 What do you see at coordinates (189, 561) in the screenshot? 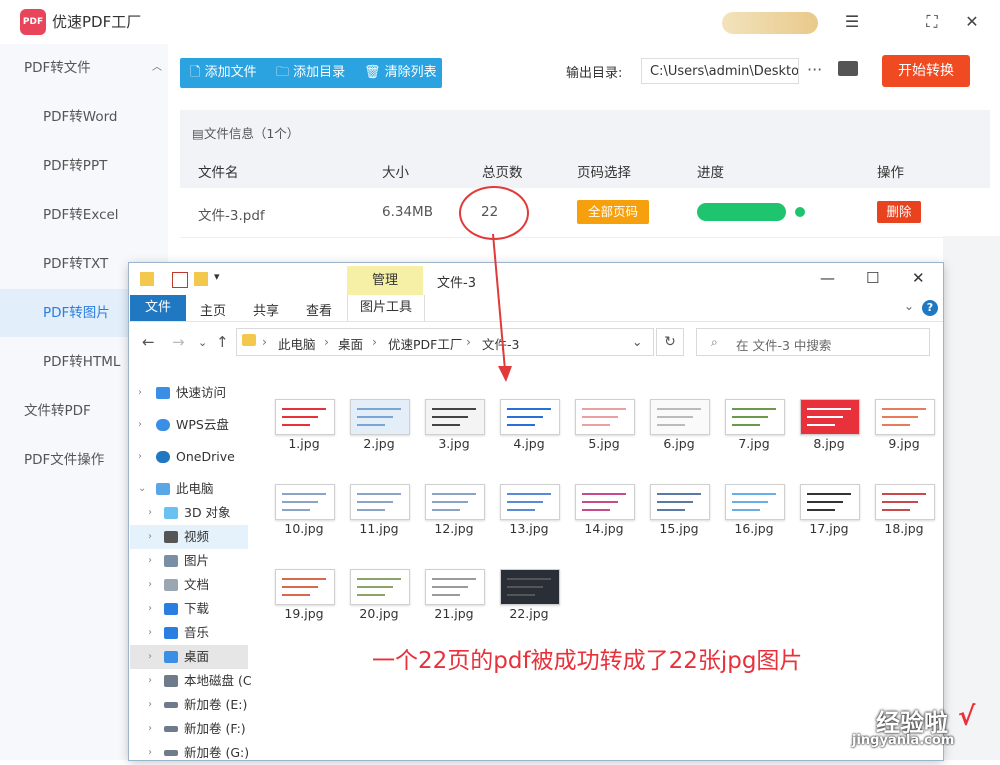
I see `nav-item-pictures: › 图片` at bounding box center [189, 561].